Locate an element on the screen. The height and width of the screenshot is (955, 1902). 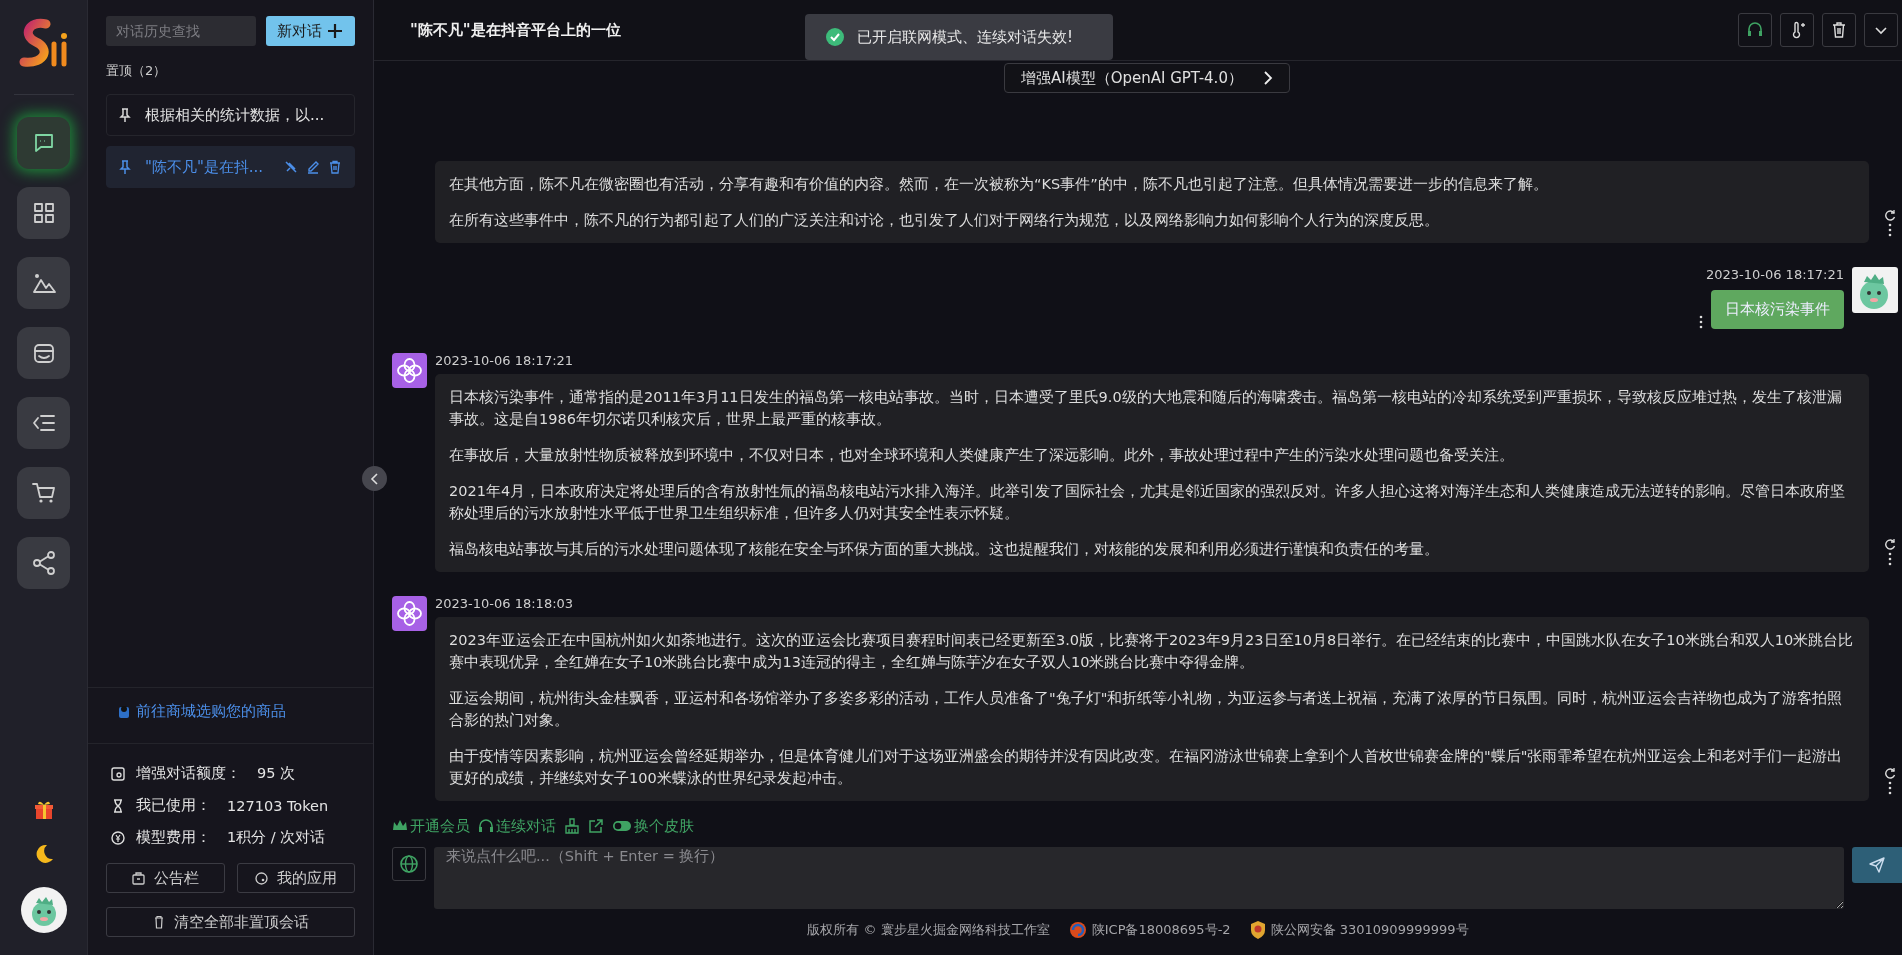
toggle-icon is located at coordinates (622, 826).